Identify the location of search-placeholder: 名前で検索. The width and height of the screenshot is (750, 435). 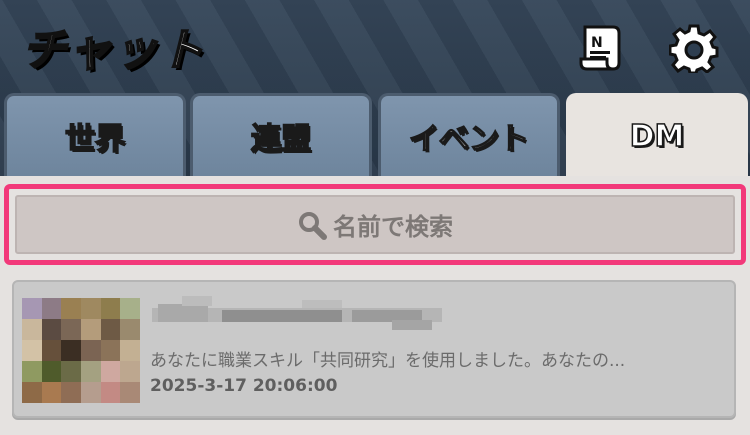
(393, 227).